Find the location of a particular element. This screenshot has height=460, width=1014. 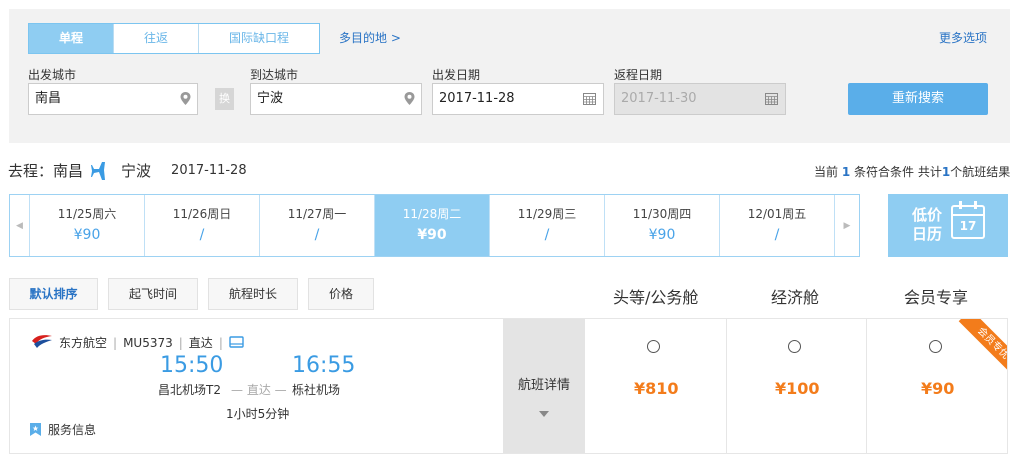

depart-label: 出发日期 is located at coordinates (456, 75).